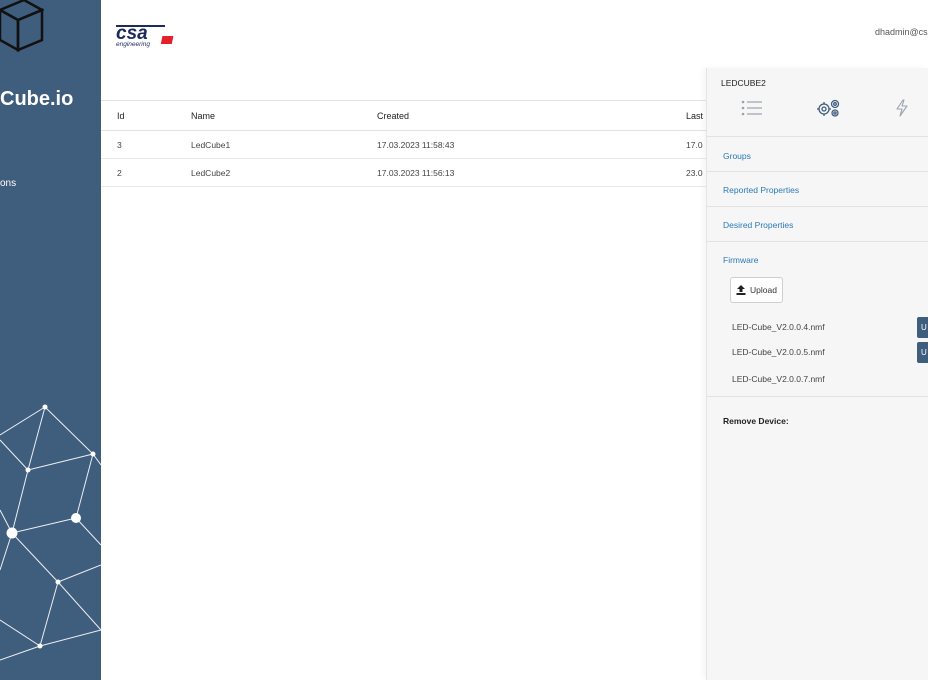 The width and height of the screenshot is (928, 680). I want to click on table-row: 3 LedCube1 17.03.2023 11:58:43 17.0, so click(403, 144).